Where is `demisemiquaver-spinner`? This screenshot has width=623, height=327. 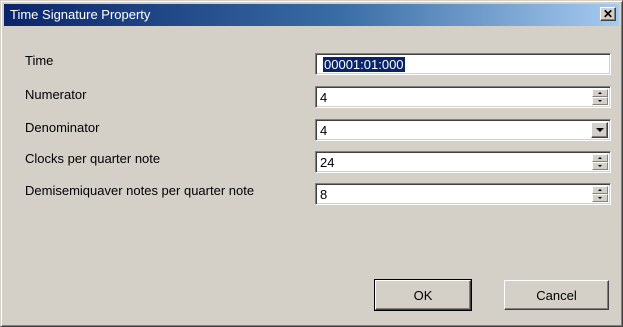
demisemiquaver-spinner is located at coordinates (600, 194).